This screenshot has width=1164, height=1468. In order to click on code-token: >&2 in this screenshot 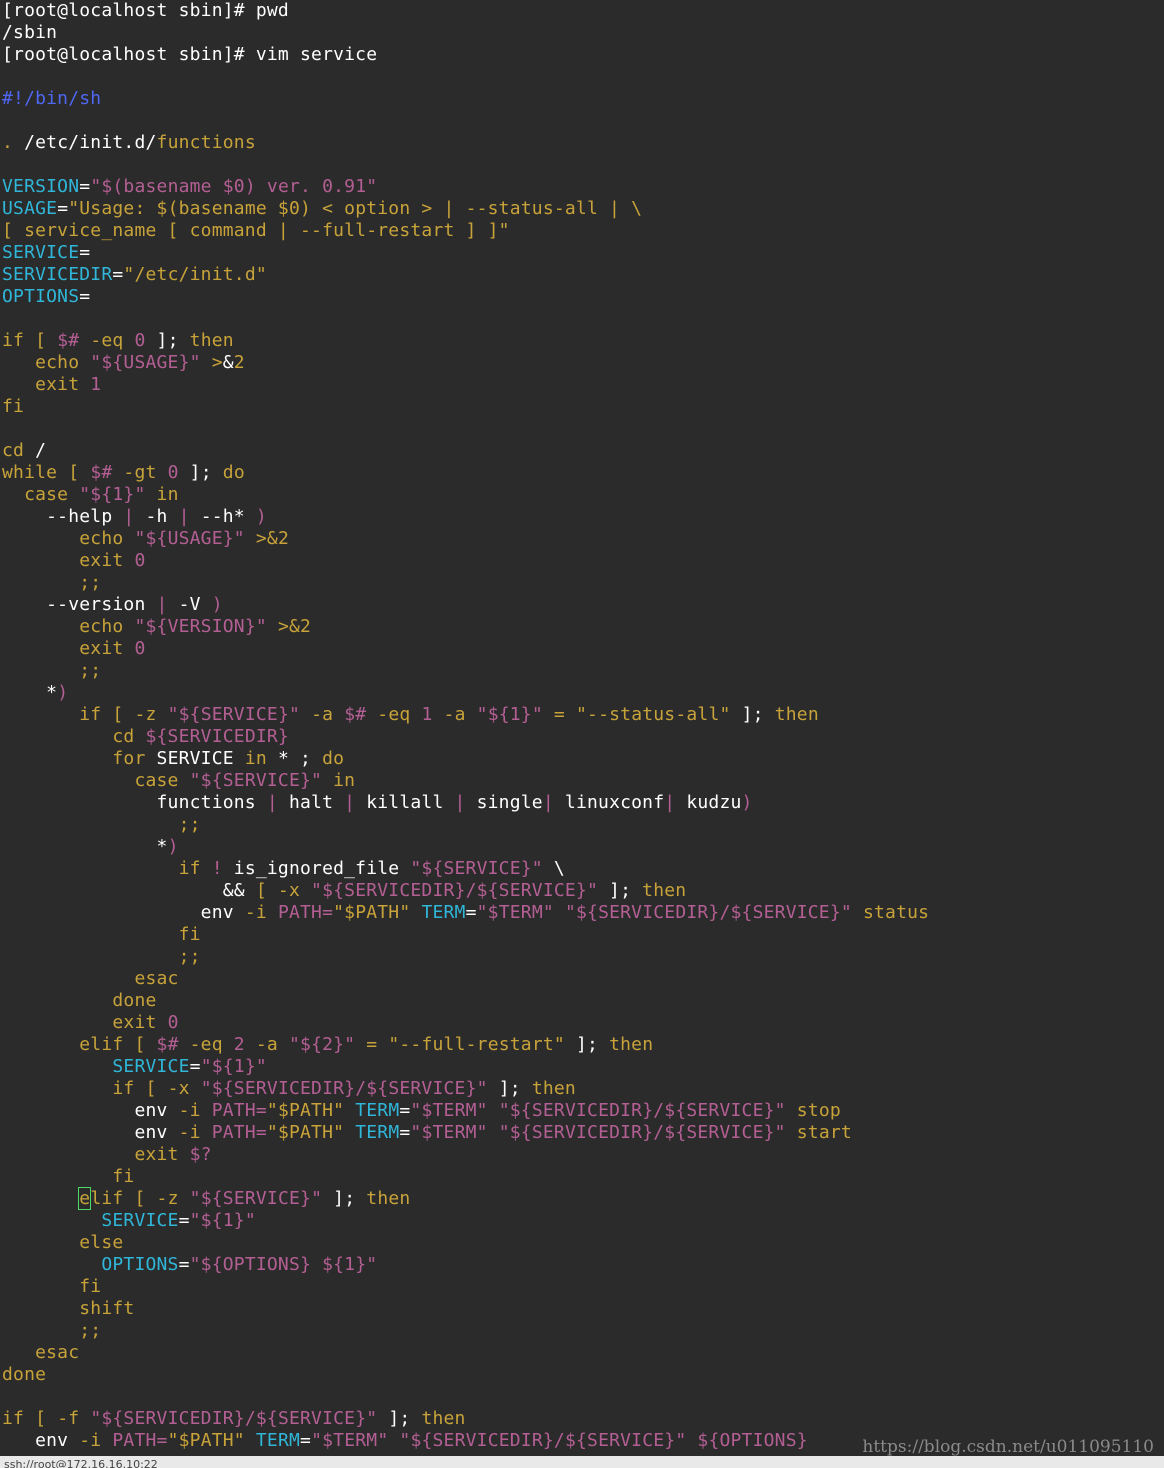, I will do `click(266, 538)`.